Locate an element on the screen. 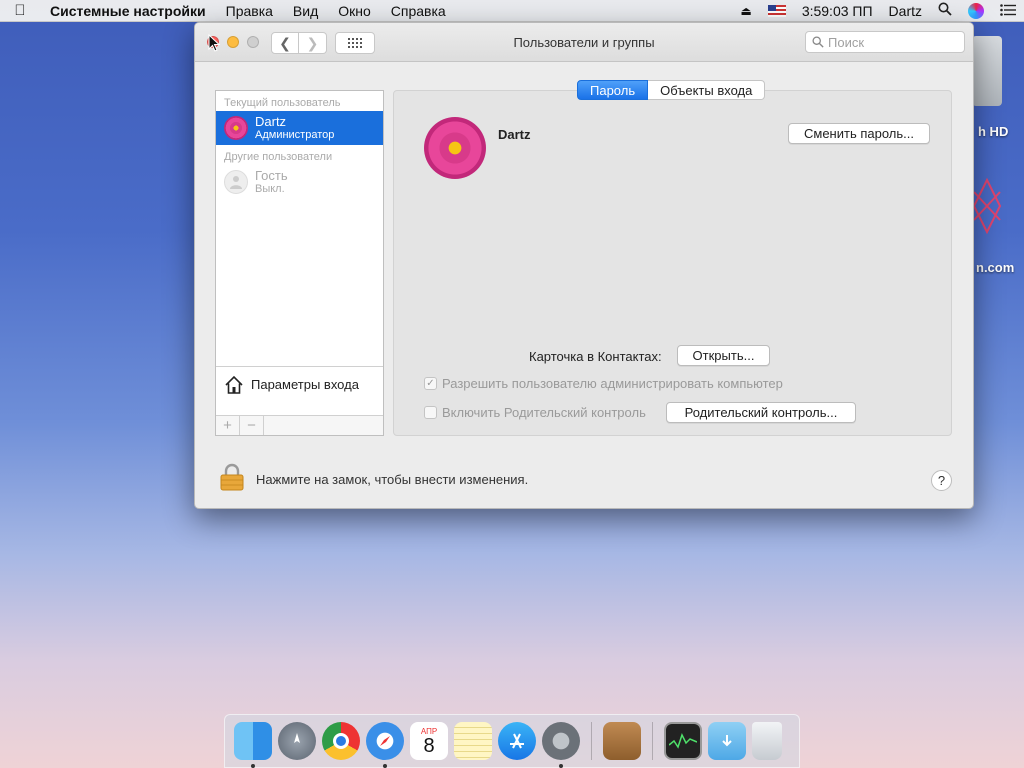 This screenshot has width=1024, height=768. user-avatar is located at coordinates (236, 128).